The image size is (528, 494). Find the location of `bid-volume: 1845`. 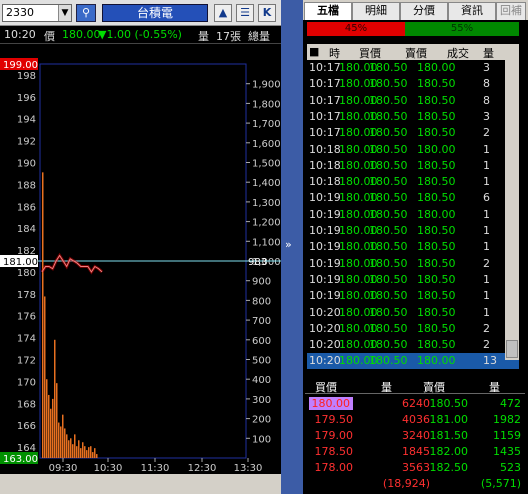

bid-volume: 1845 is located at coordinates (416, 451).